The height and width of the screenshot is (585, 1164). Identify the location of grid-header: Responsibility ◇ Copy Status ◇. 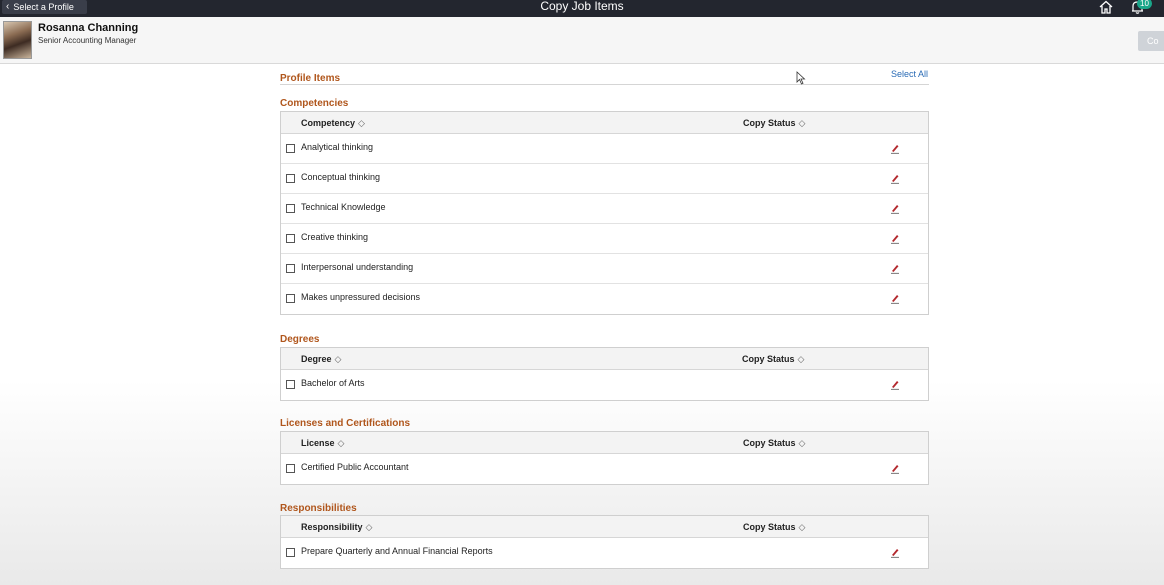
(604, 527).